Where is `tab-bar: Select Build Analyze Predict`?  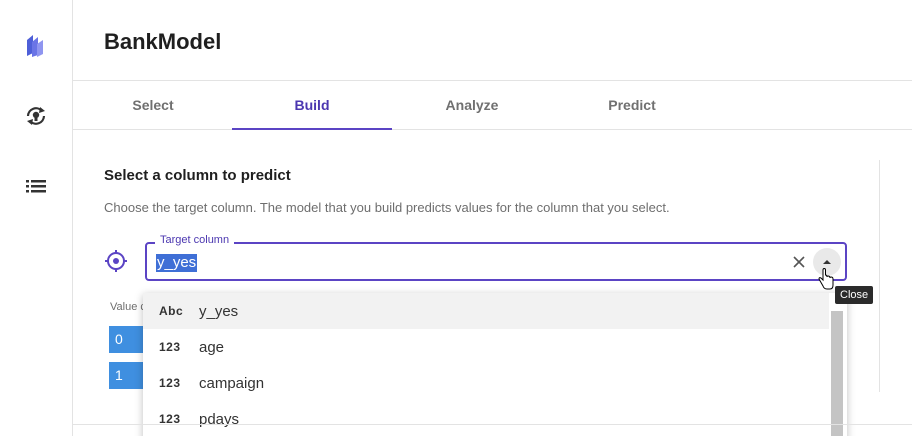
tab-bar: Select Build Analyze Predict is located at coordinates (492, 105).